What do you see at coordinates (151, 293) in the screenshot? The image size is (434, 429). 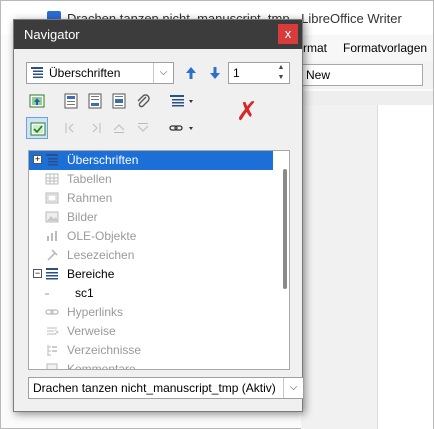 I see `tree-item: sc1` at bounding box center [151, 293].